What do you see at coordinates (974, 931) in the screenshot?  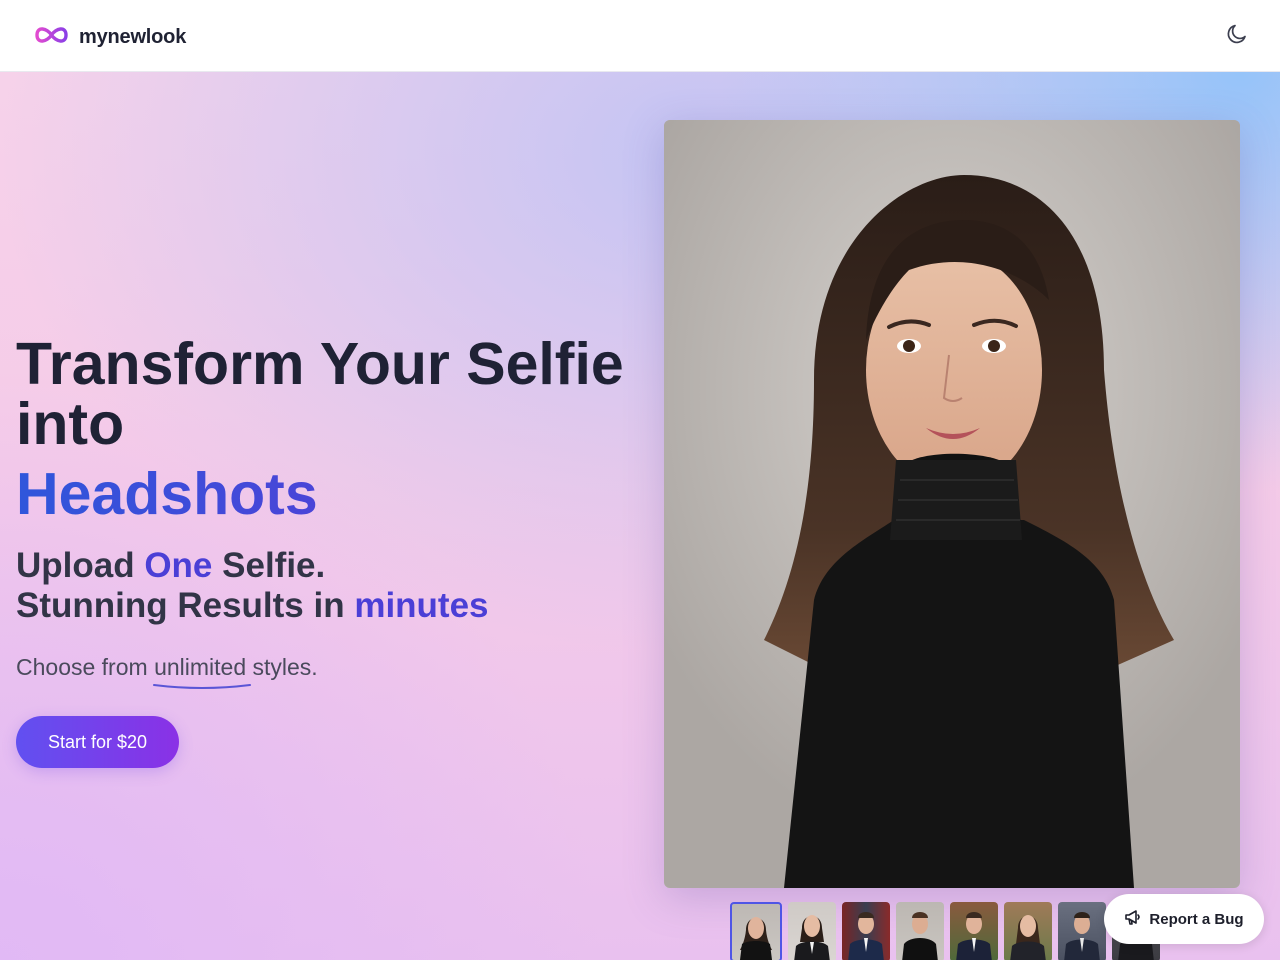 I see `thumbnail-man-suit-outdoor` at bounding box center [974, 931].